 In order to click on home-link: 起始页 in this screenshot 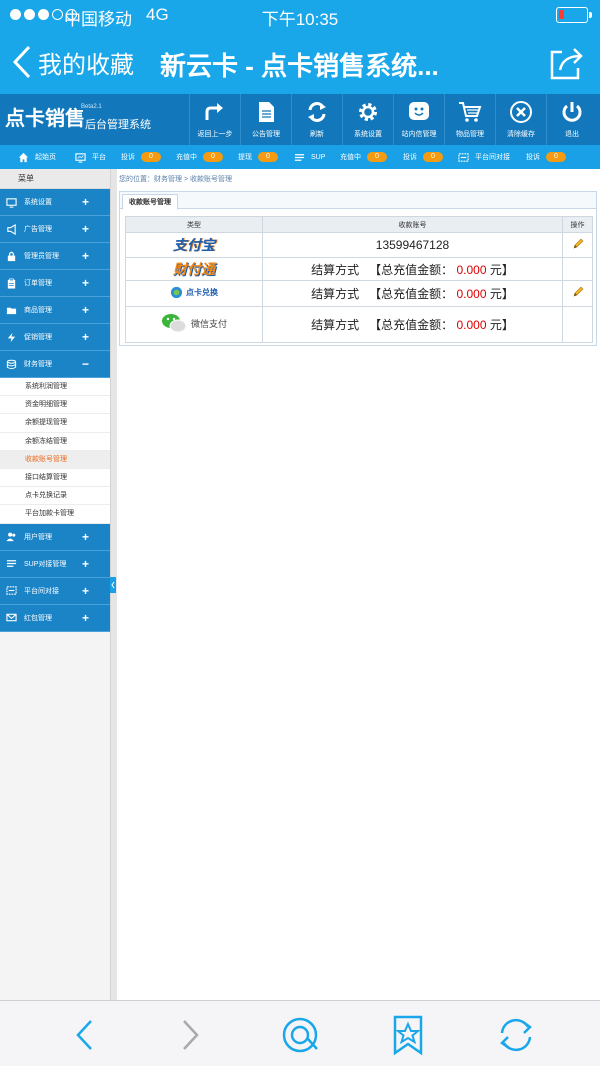, I will do `click(37, 157)`.